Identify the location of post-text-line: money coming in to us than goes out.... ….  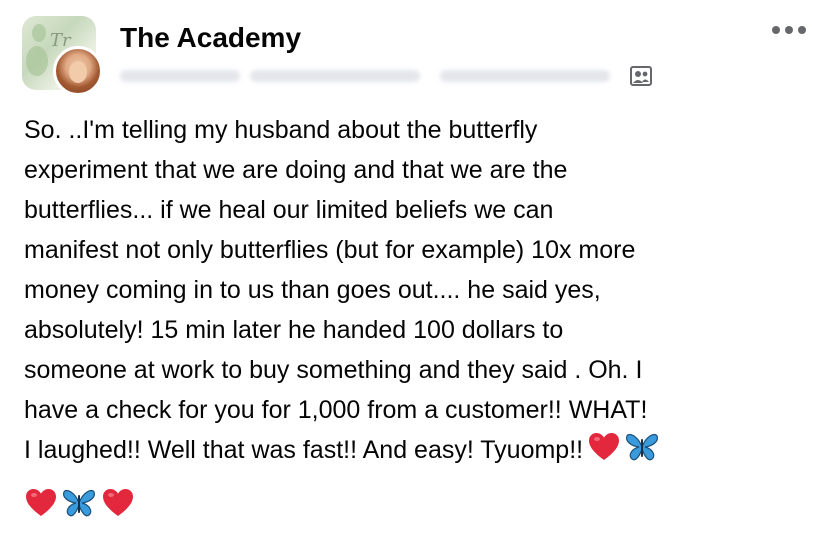
(312, 290).